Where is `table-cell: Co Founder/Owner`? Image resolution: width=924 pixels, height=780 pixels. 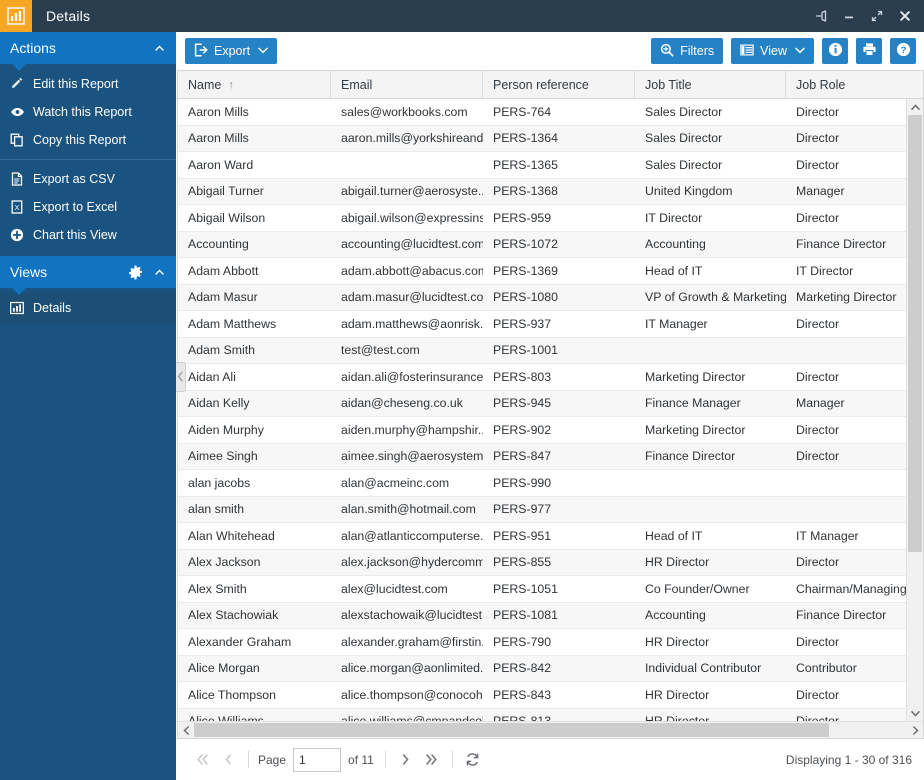 table-cell: Co Founder/Owner is located at coordinates (697, 588).